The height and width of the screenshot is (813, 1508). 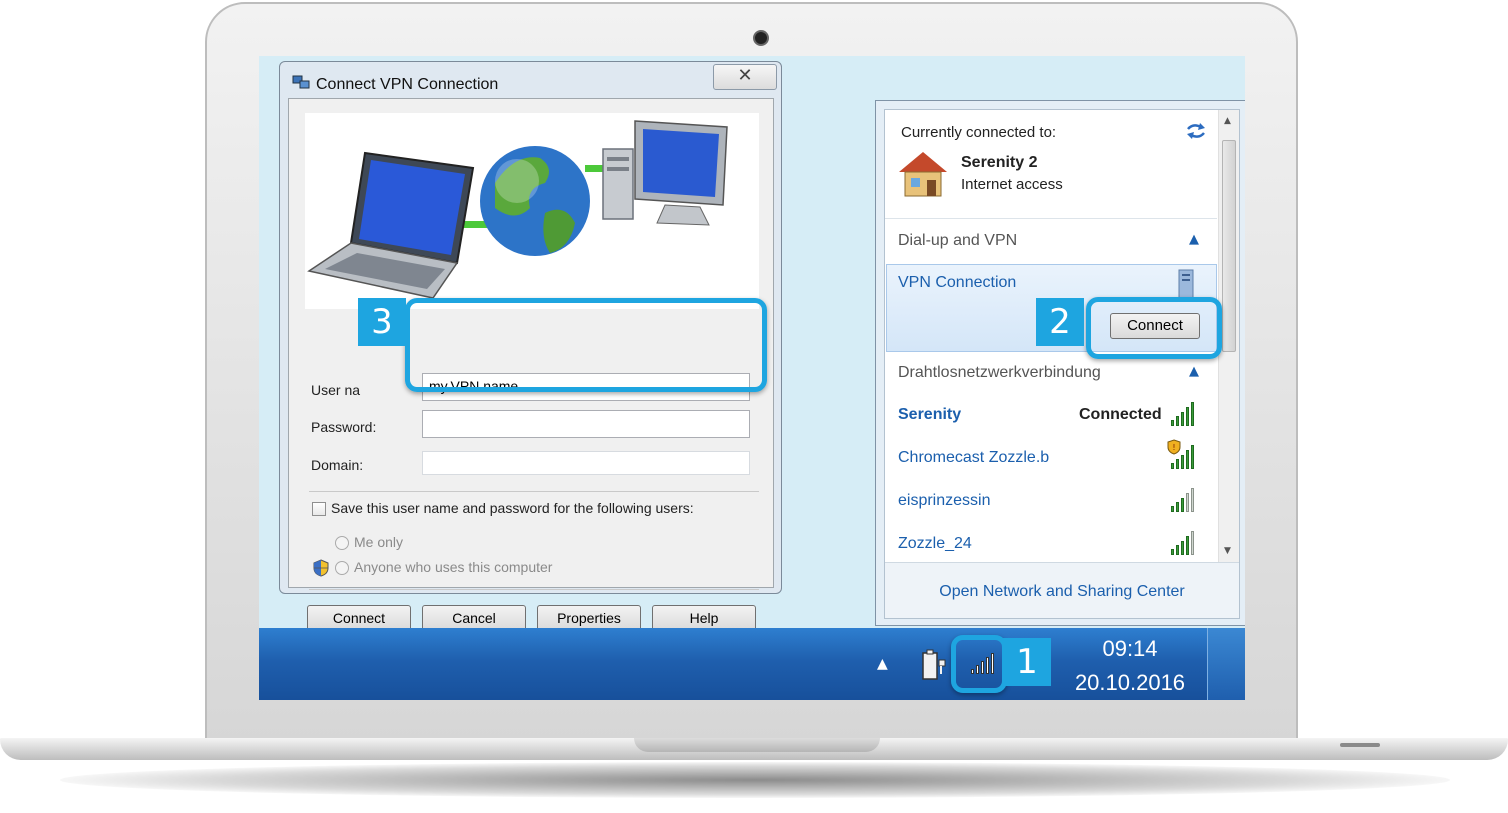 I want to click on show-hidden-icons-icon: ▲, so click(x=882, y=664).